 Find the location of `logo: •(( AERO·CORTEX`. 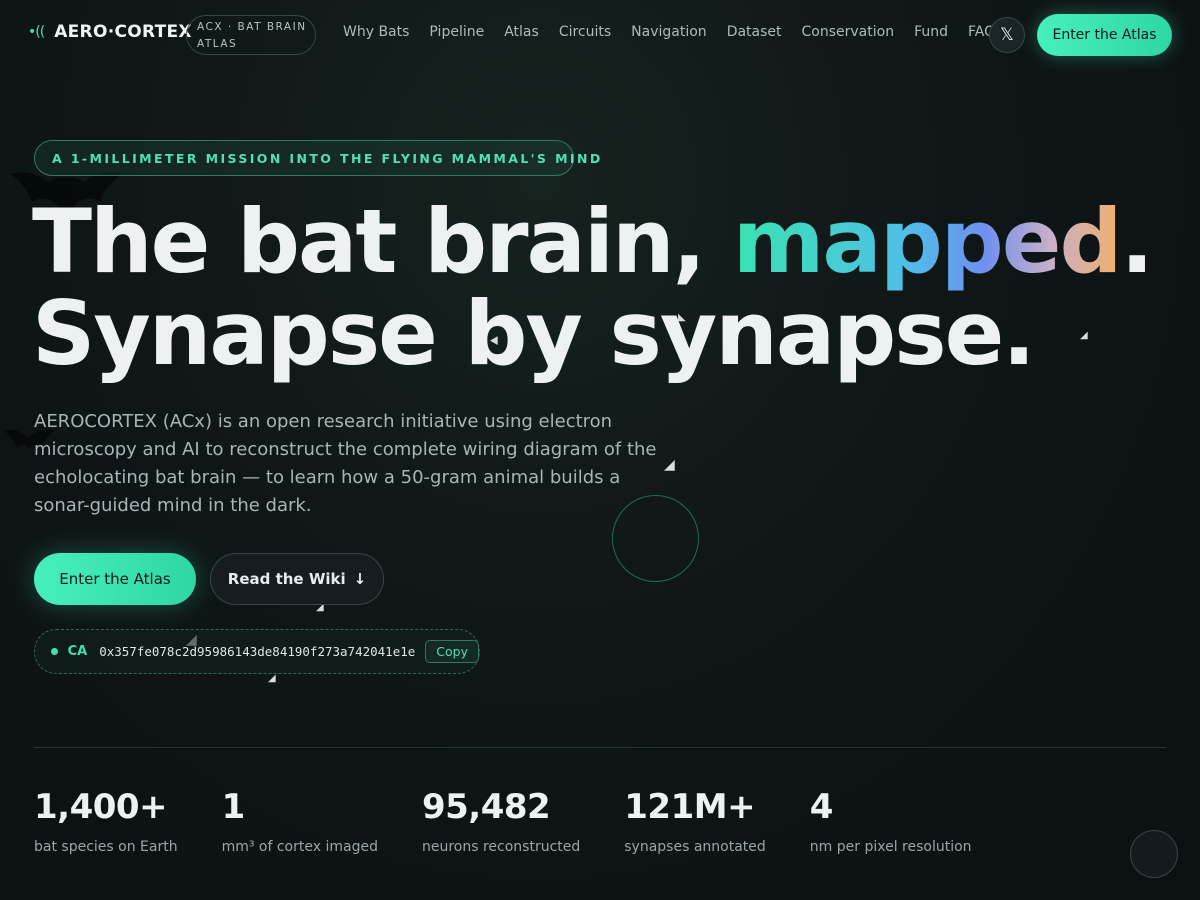

logo: •(( AERO·CORTEX is located at coordinates (110, 32).